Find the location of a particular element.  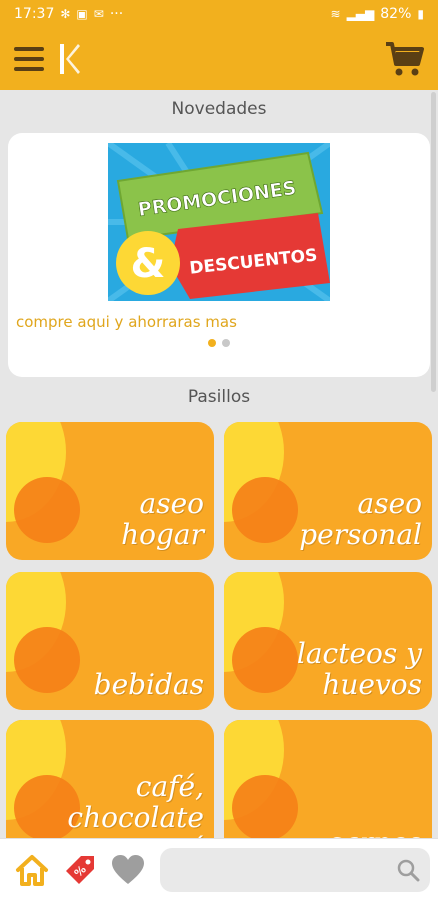

section-title-aisles: Pasillos is located at coordinates (219, 397).